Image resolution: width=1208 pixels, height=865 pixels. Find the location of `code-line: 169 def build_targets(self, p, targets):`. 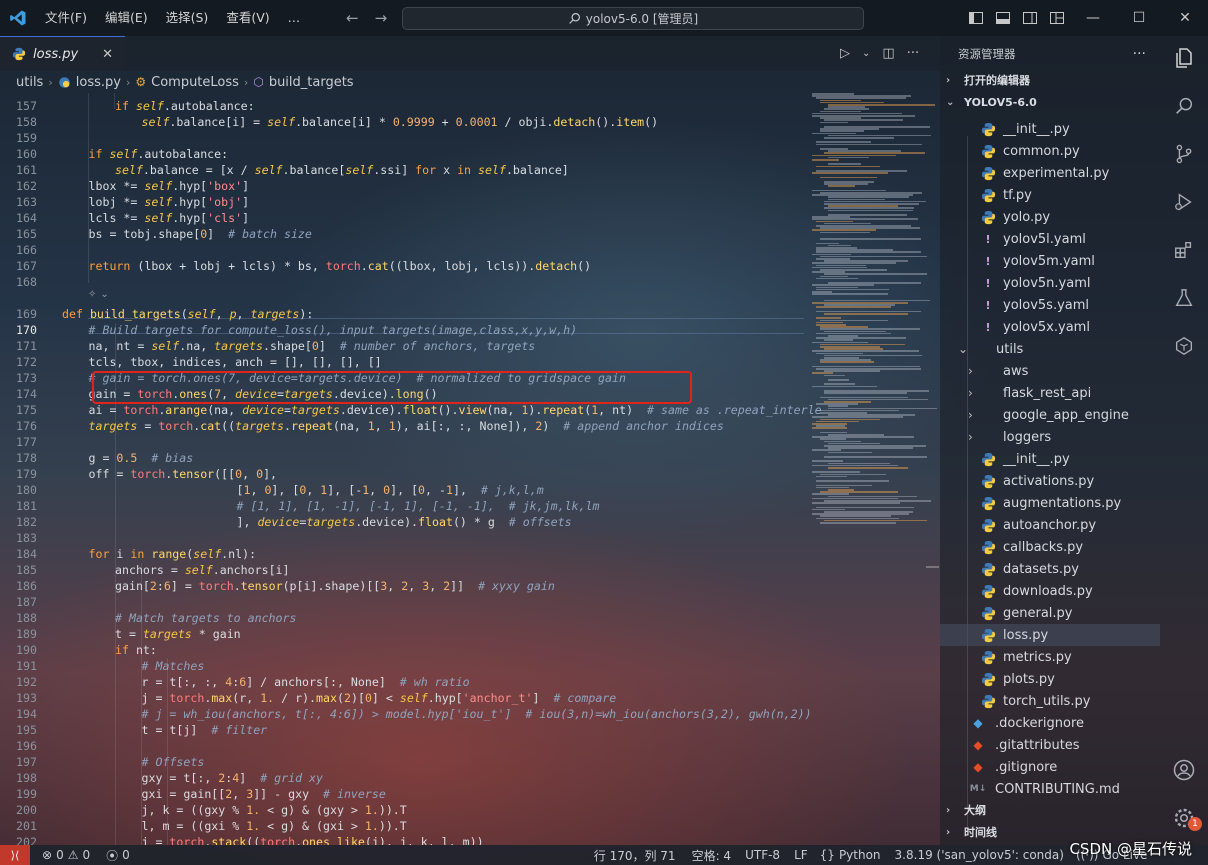

code-line: 169 def build_targets(self, p, targets): is located at coordinates (405, 314).